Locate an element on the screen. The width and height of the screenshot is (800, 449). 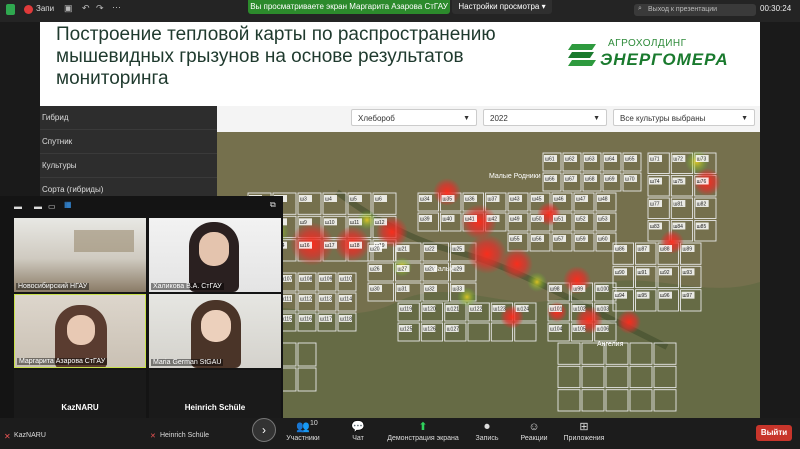
field-label: ш103 is located at coordinates (602, 309).